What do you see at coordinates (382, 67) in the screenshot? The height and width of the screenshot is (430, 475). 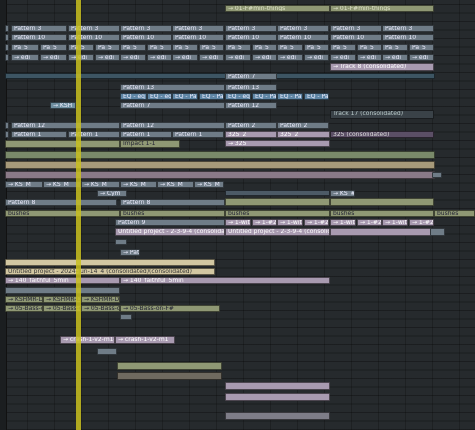 I see `playlist-clip: → Track 8 (consolidated)` at bounding box center [382, 67].